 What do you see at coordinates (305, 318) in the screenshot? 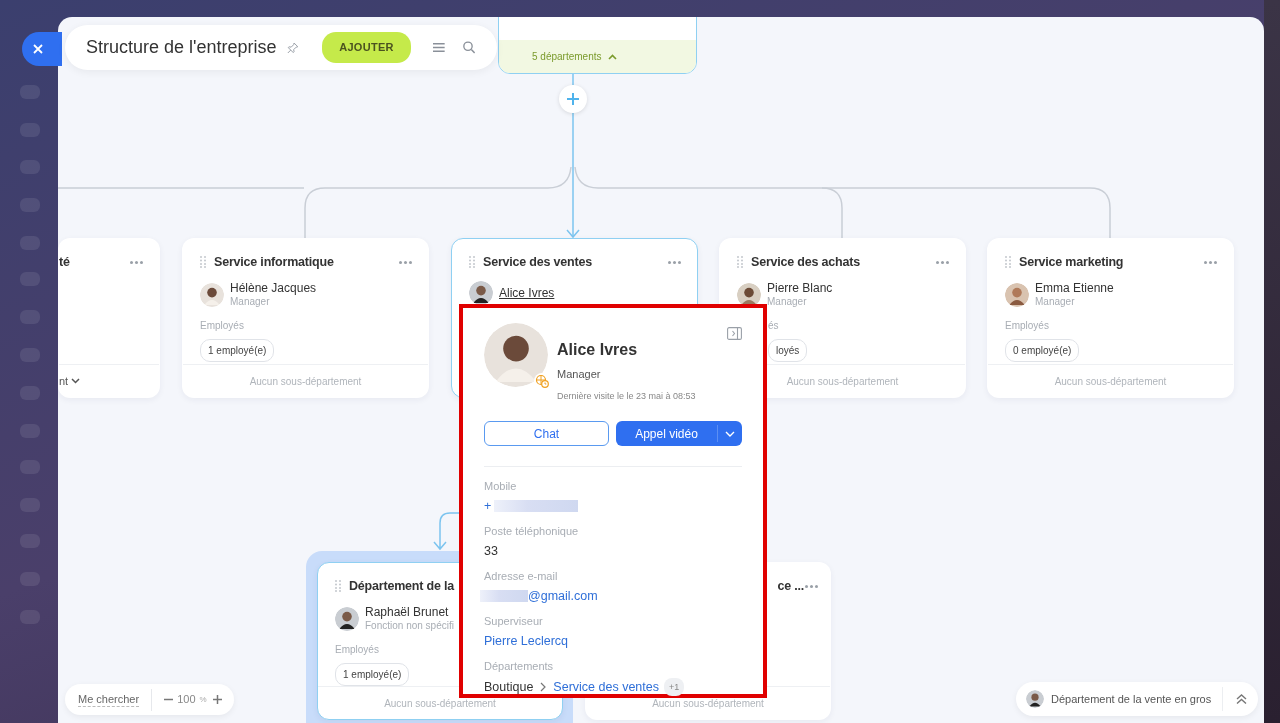
I see `department-card: Service informatique Hélène Jacques Manager Employés 1 employé(e) Aucun sous-département` at bounding box center [305, 318].